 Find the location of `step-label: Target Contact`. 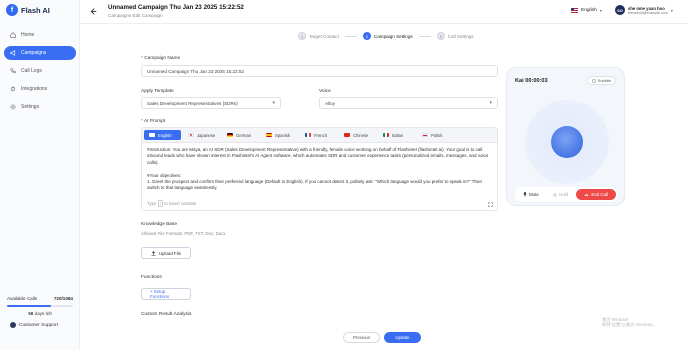

step-label: Target Contact is located at coordinates (324, 36).